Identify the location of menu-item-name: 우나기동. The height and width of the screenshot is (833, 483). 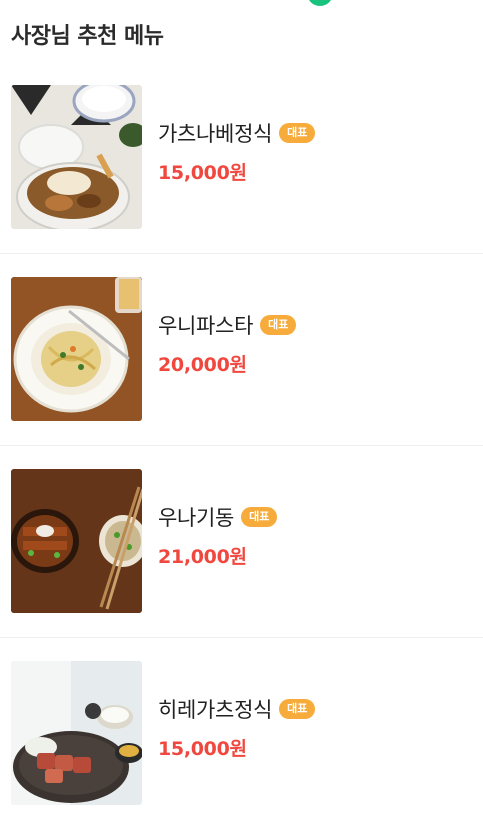
(196, 518).